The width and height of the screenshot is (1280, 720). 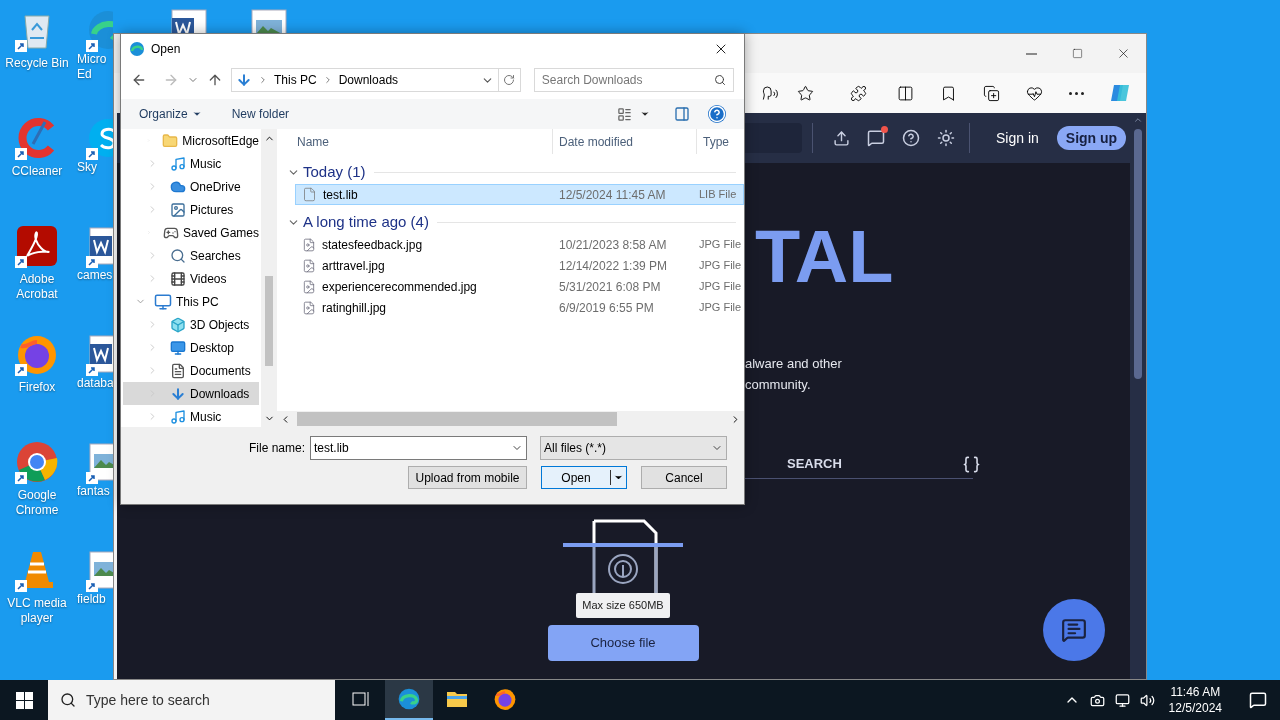 I want to click on date-cell-text: 5/31/2021 6:08 PM, so click(x=610, y=287).